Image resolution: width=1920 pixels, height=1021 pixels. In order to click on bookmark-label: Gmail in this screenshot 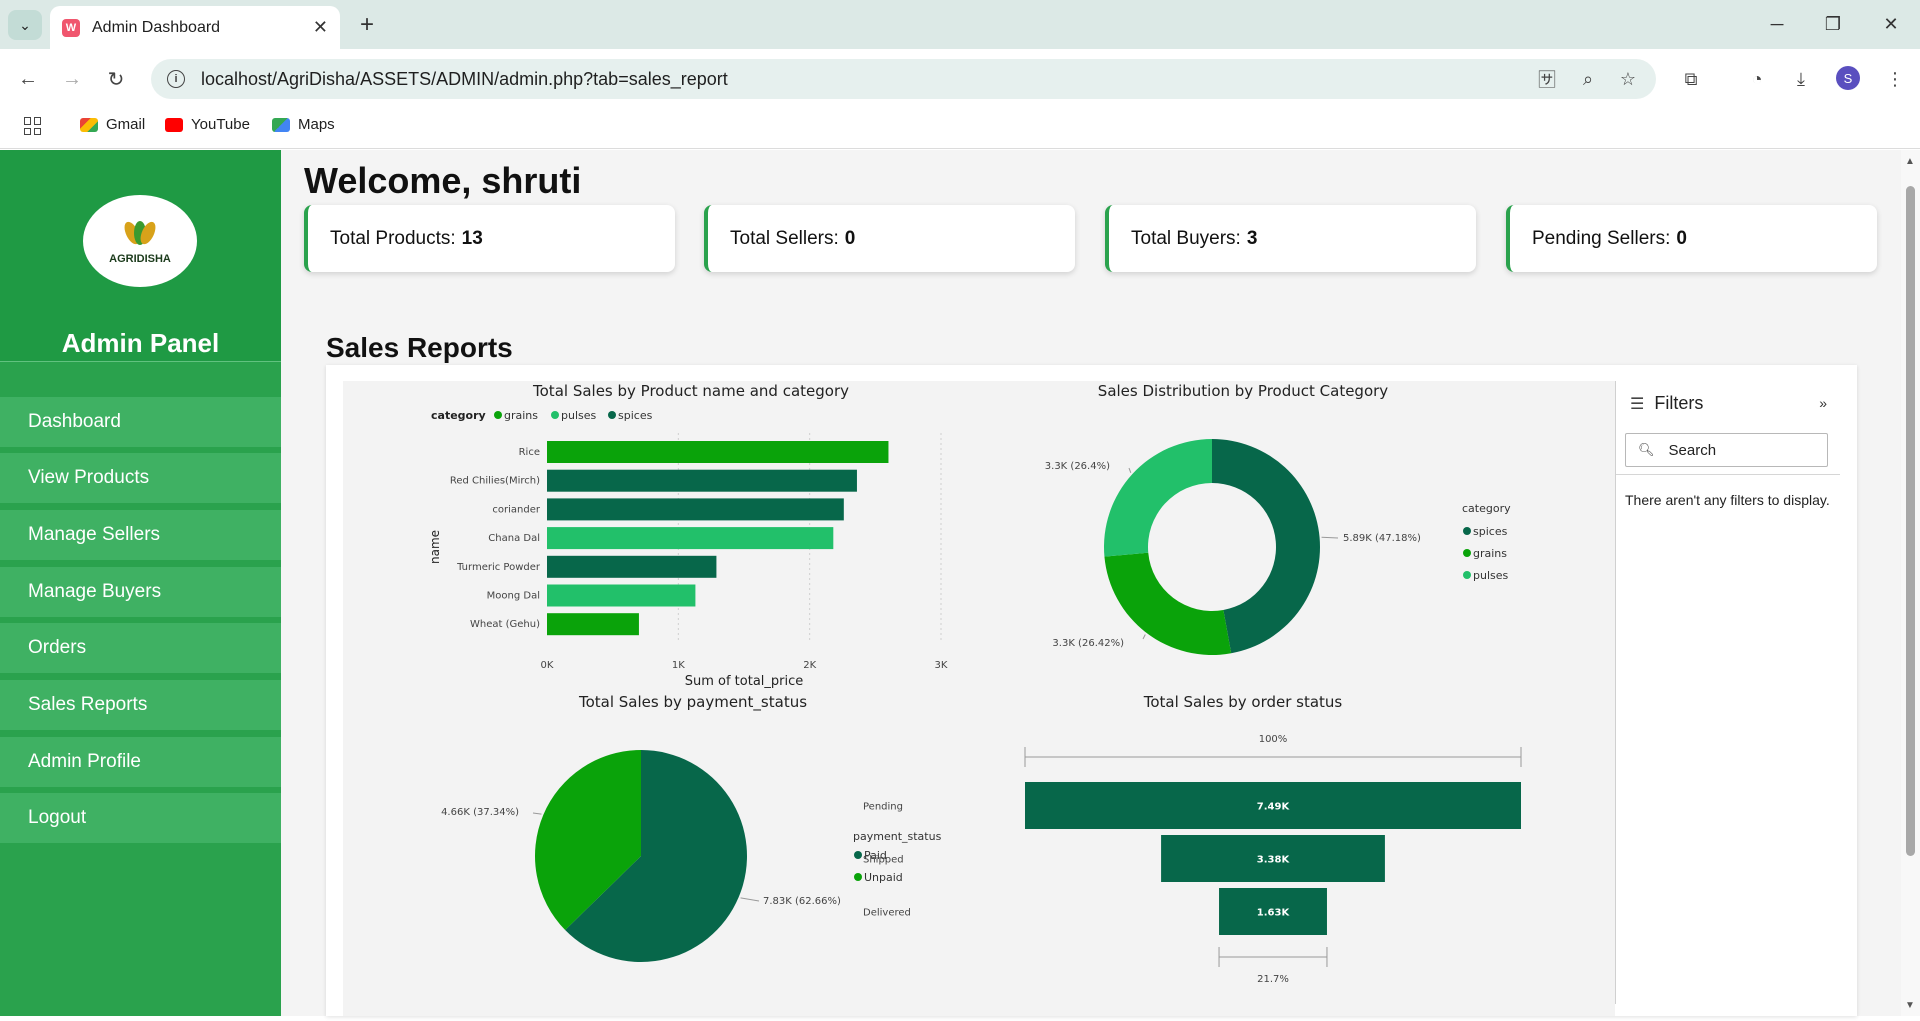, I will do `click(126, 124)`.